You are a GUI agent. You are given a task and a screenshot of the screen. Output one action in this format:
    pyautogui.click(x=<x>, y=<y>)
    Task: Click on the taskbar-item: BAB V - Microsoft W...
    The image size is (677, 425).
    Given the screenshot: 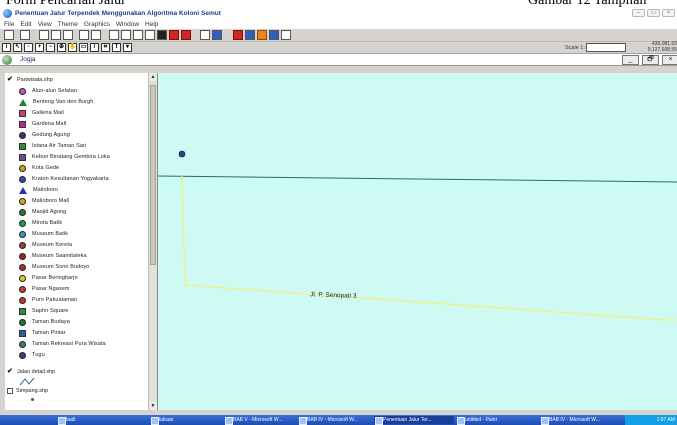 What is the action you would take?
    pyautogui.click(x=260, y=420)
    